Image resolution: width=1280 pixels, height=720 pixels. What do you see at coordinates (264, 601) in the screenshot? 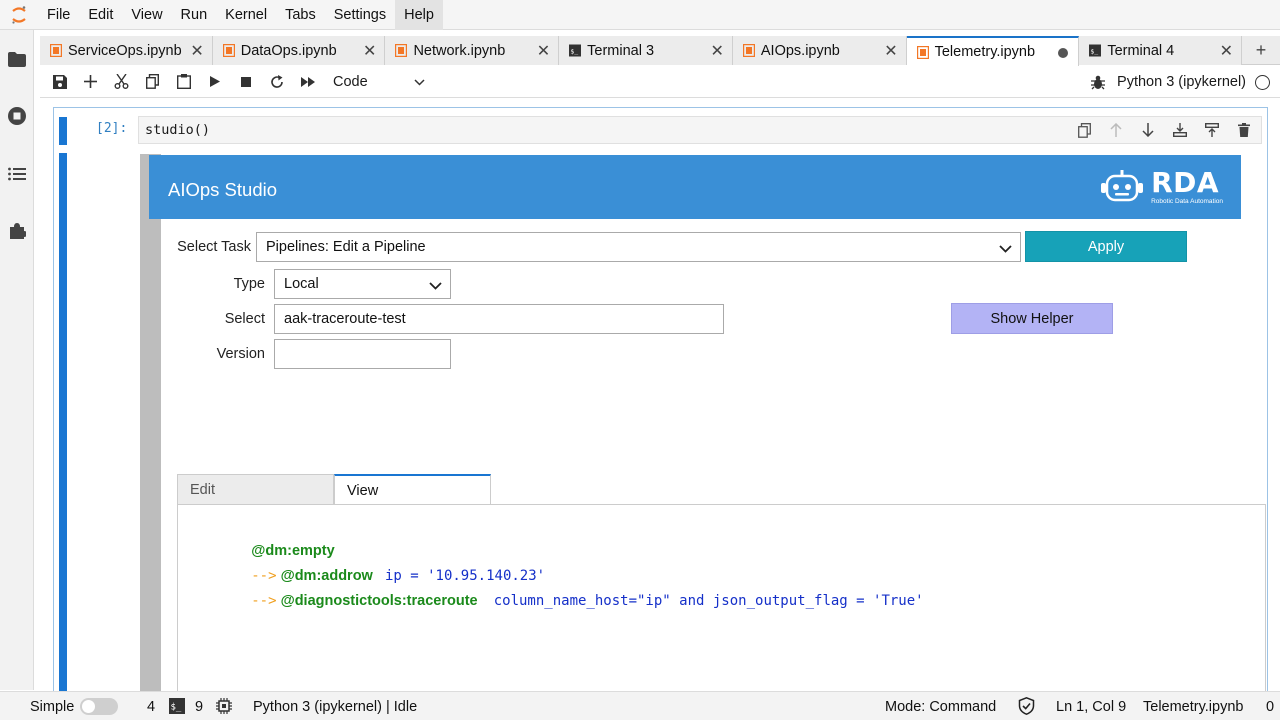
I see `pipe-arrow: -->` at bounding box center [264, 601].